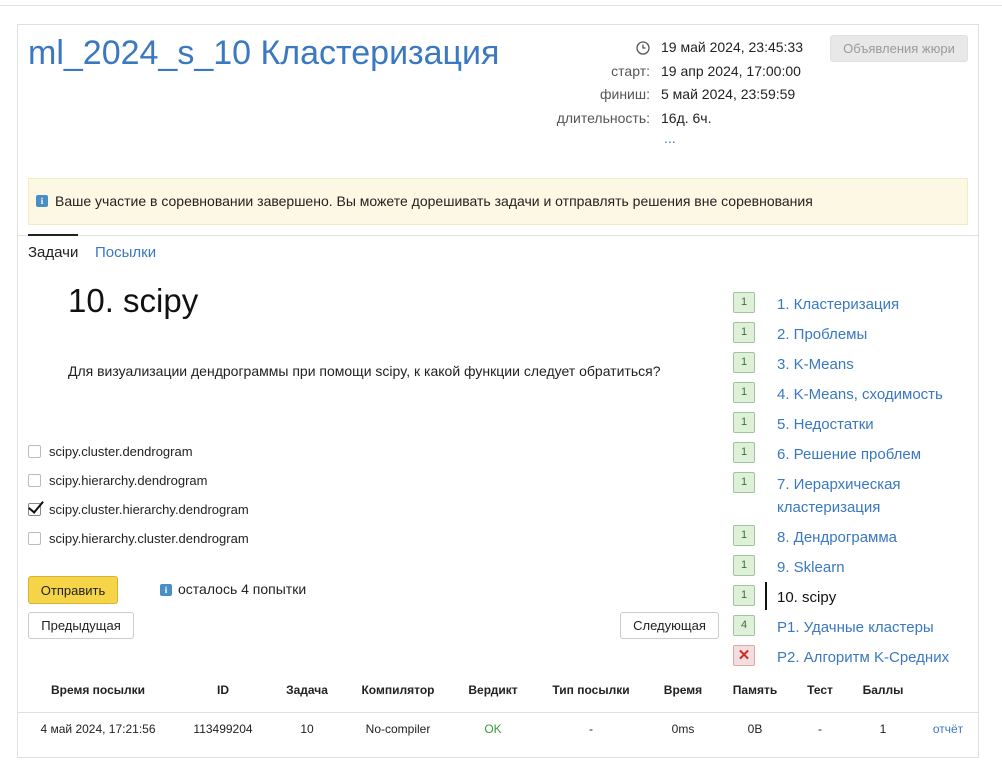  Describe the element at coordinates (643, 48) in the screenshot. I see `clock-icon` at that location.